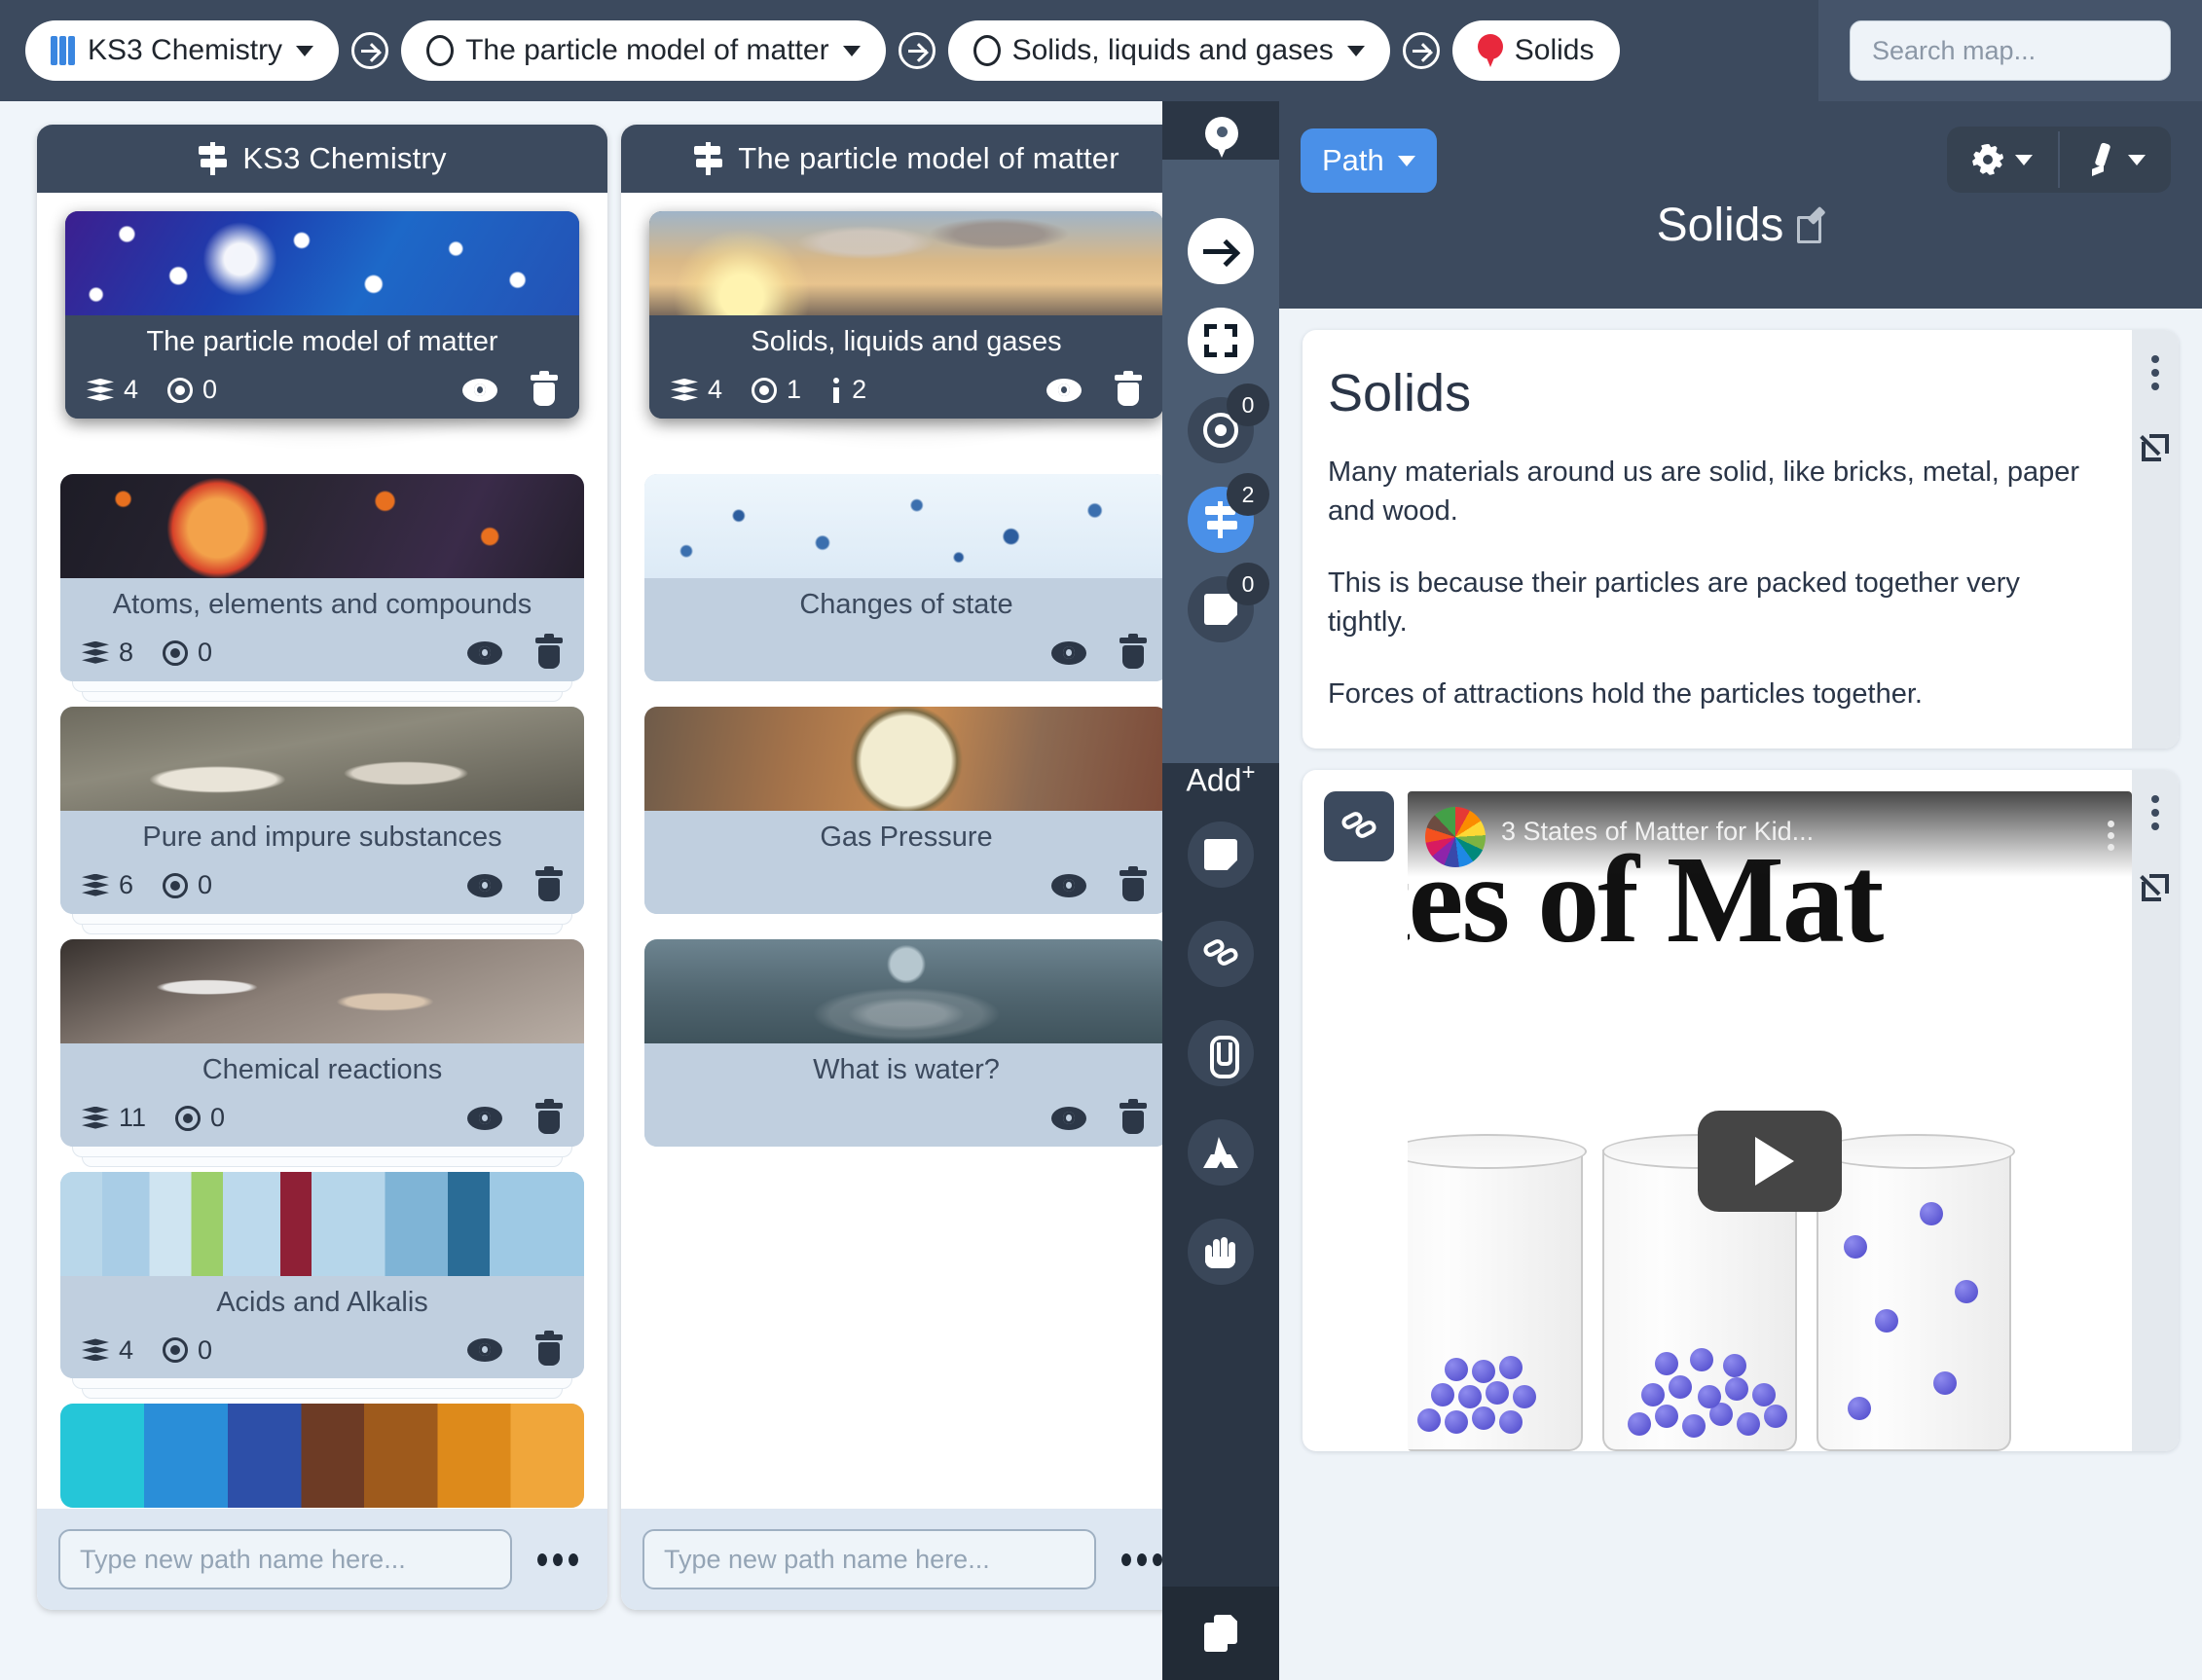 Image resolution: width=2202 pixels, height=1680 pixels. What do you see at coordinates (1359, 825) in the screenshot?
I see `link-icon` at bounding box center [1359, 825].